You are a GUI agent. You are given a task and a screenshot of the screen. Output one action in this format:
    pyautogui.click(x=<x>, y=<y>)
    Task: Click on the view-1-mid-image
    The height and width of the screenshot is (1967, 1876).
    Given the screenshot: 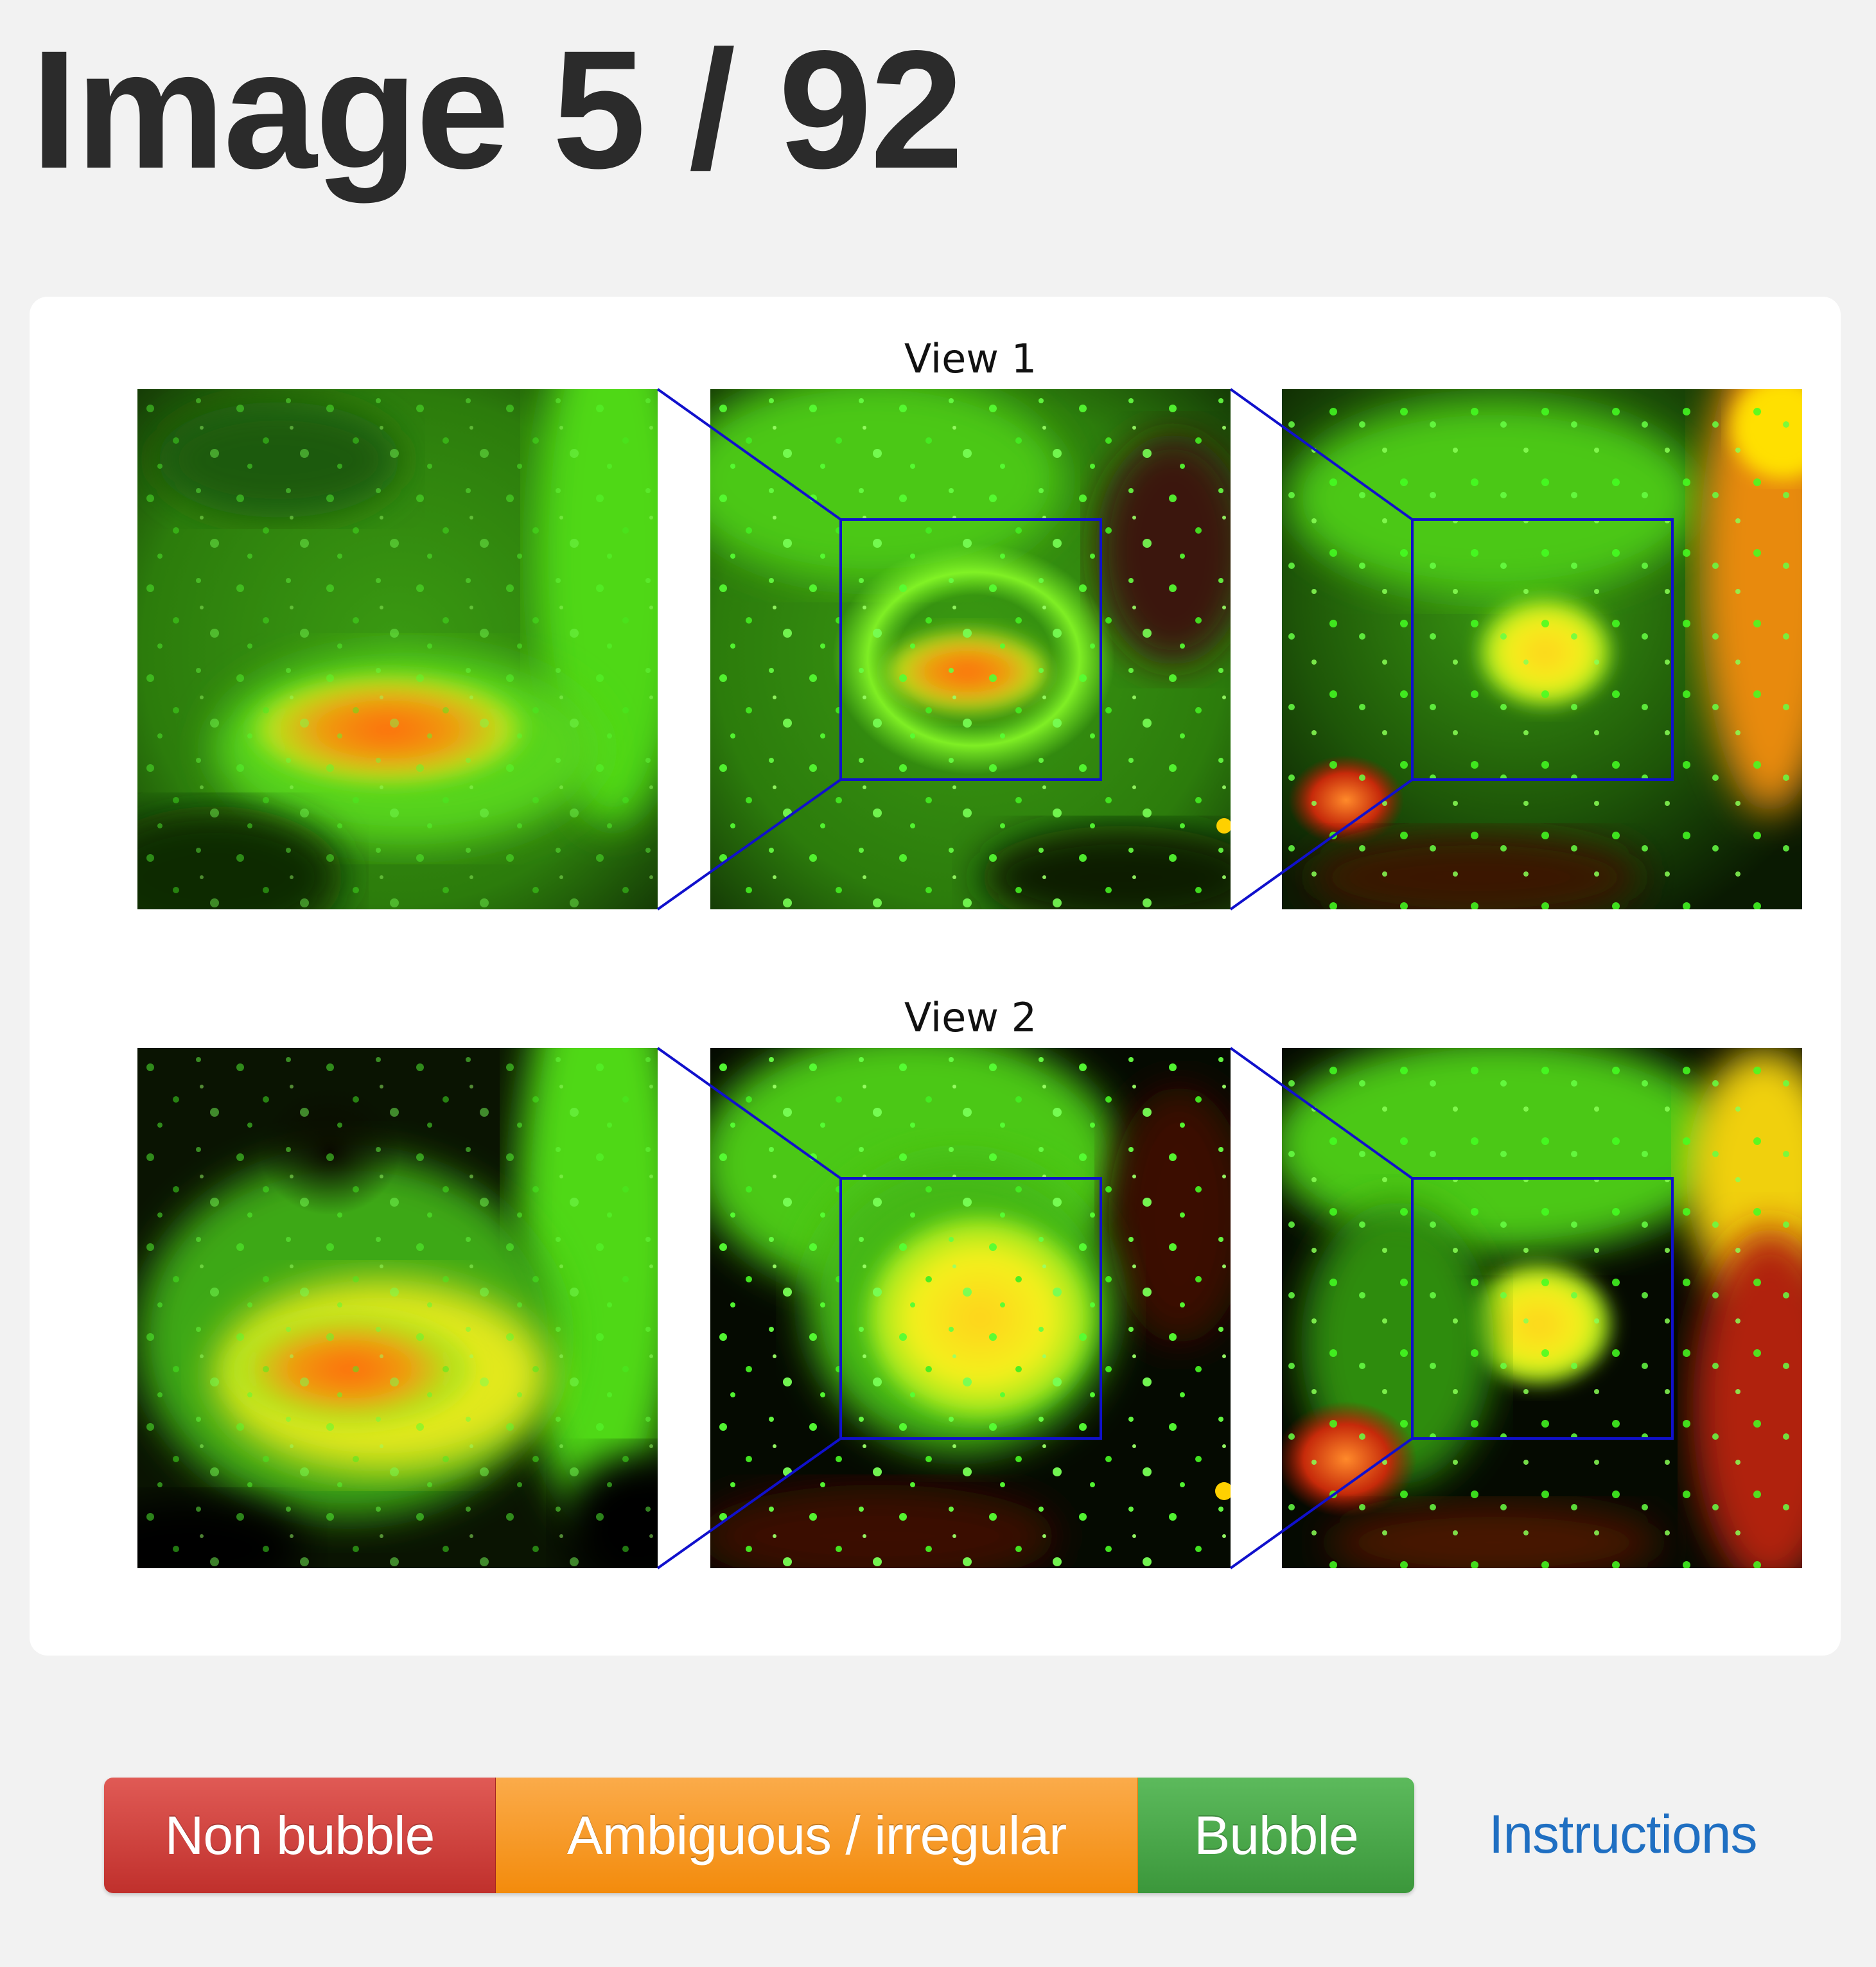 What is the action you would take?
    pyautogui.click(x=970, y=649)
    